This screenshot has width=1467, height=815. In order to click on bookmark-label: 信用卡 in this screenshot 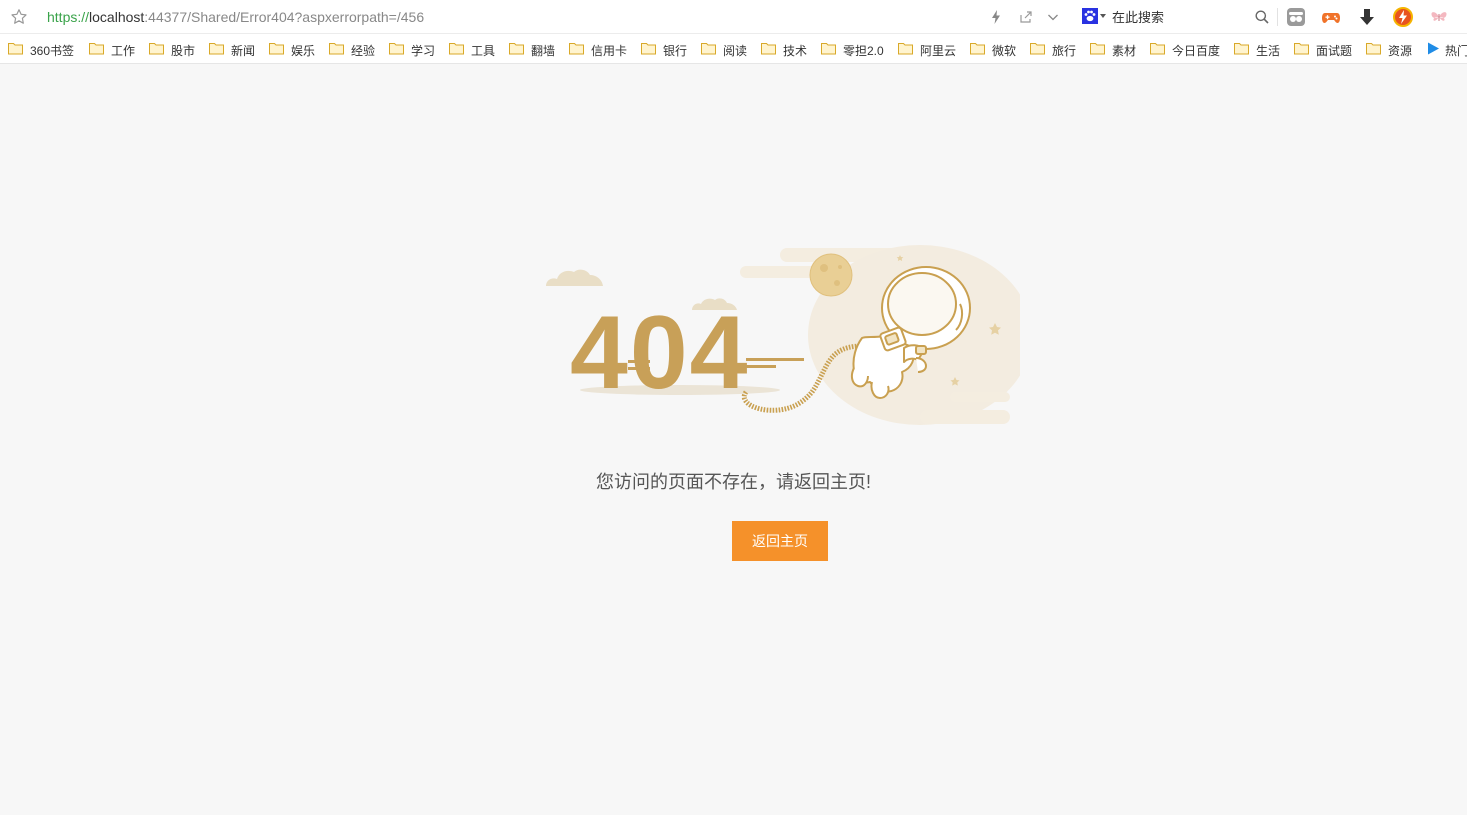, I will do `click(609, 51)`.